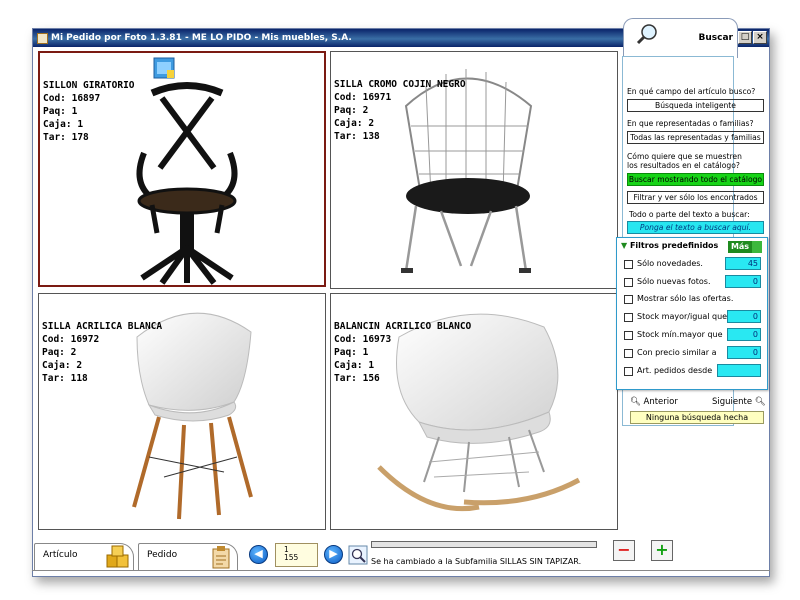  What do you see at coordinates (692, 353) in the screenshot?
I see `filter-row: Con precio similar a0` at bounding box center [692, 353].